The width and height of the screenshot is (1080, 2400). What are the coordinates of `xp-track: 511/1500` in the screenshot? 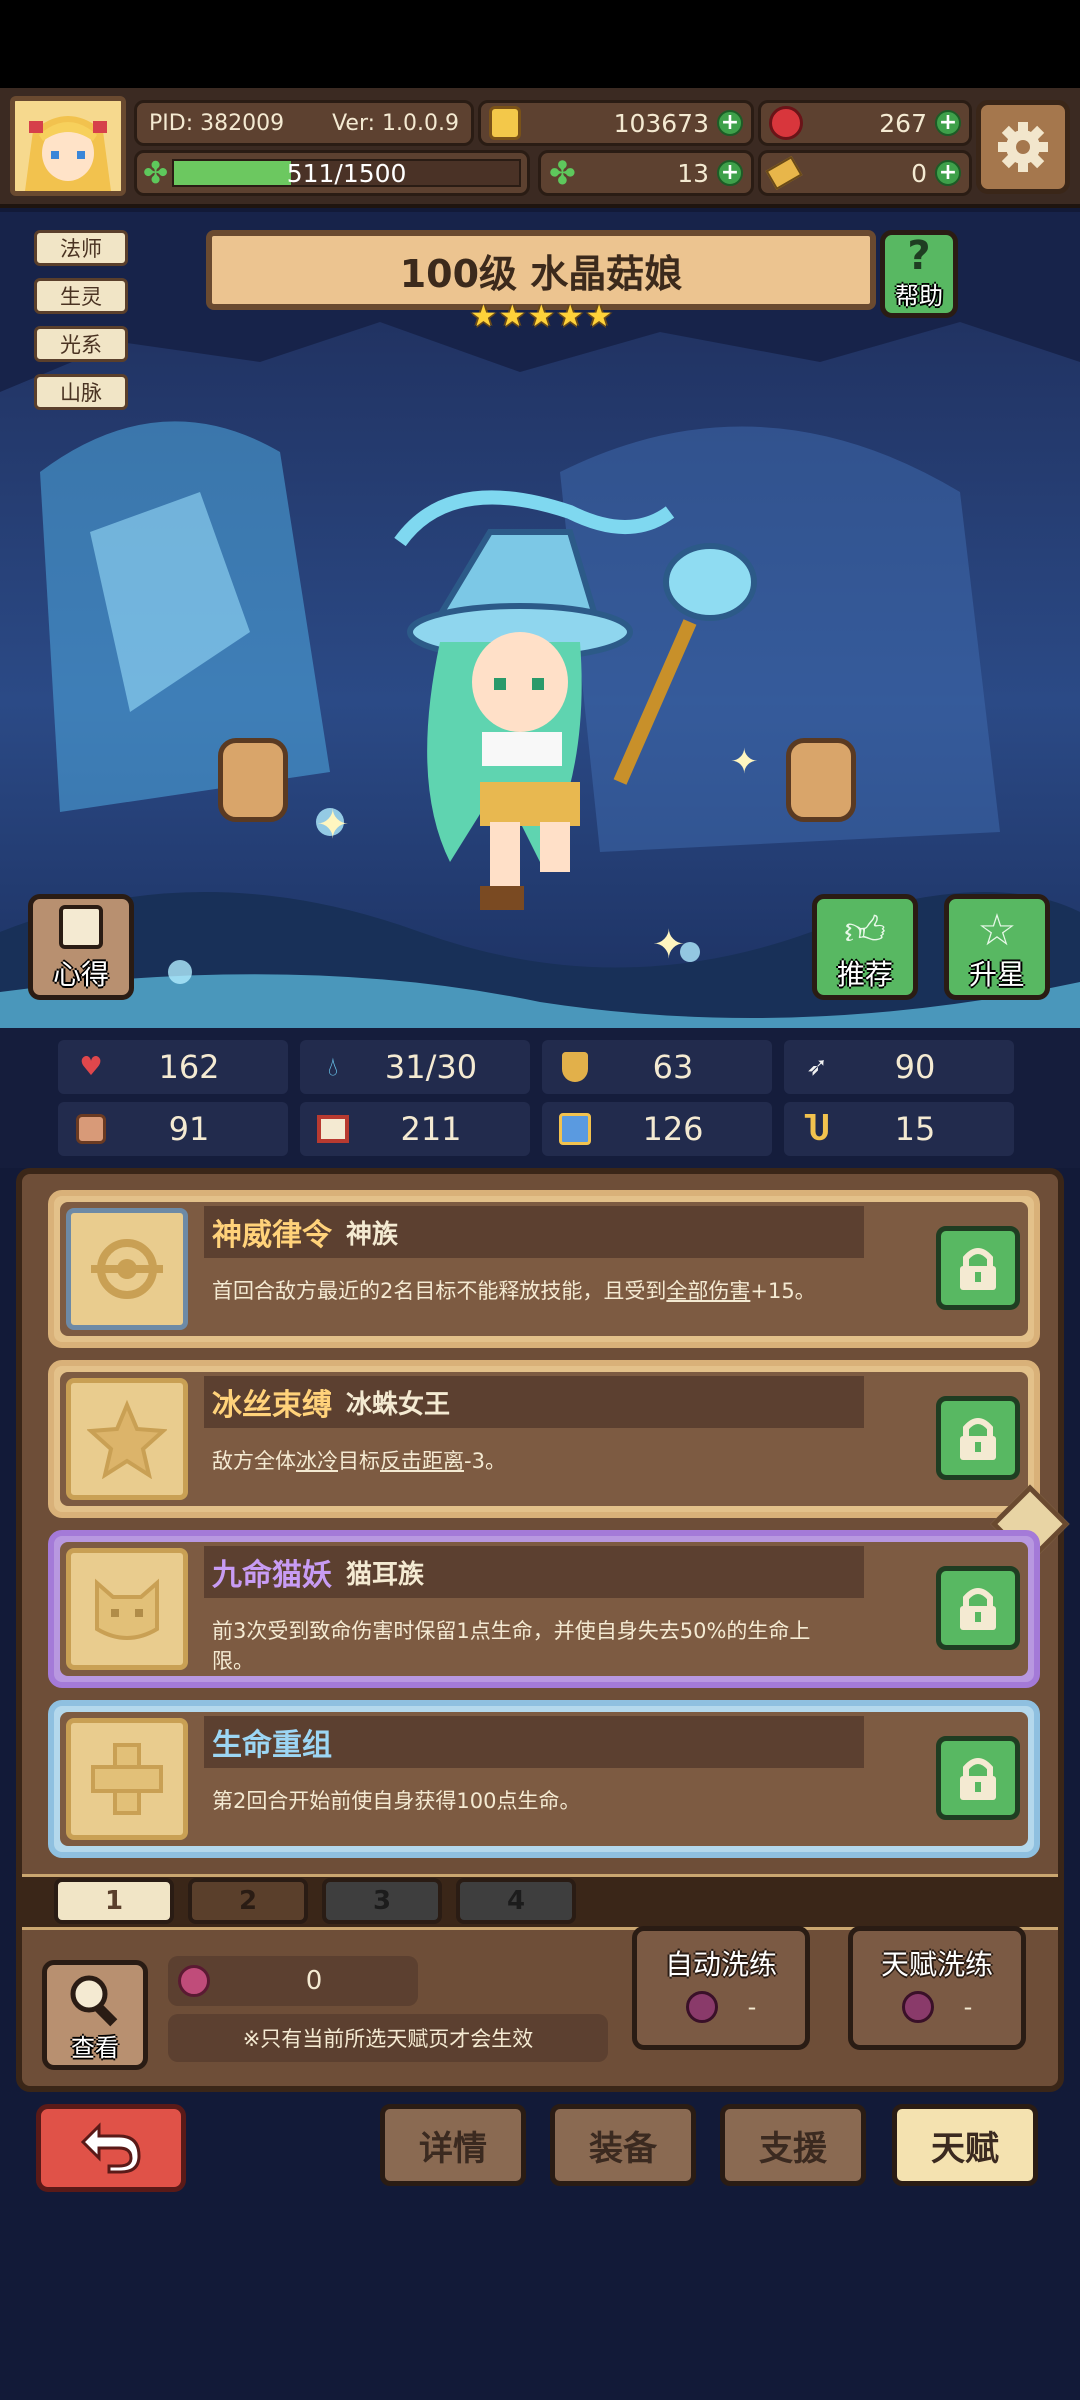 It's located at (346, 173).